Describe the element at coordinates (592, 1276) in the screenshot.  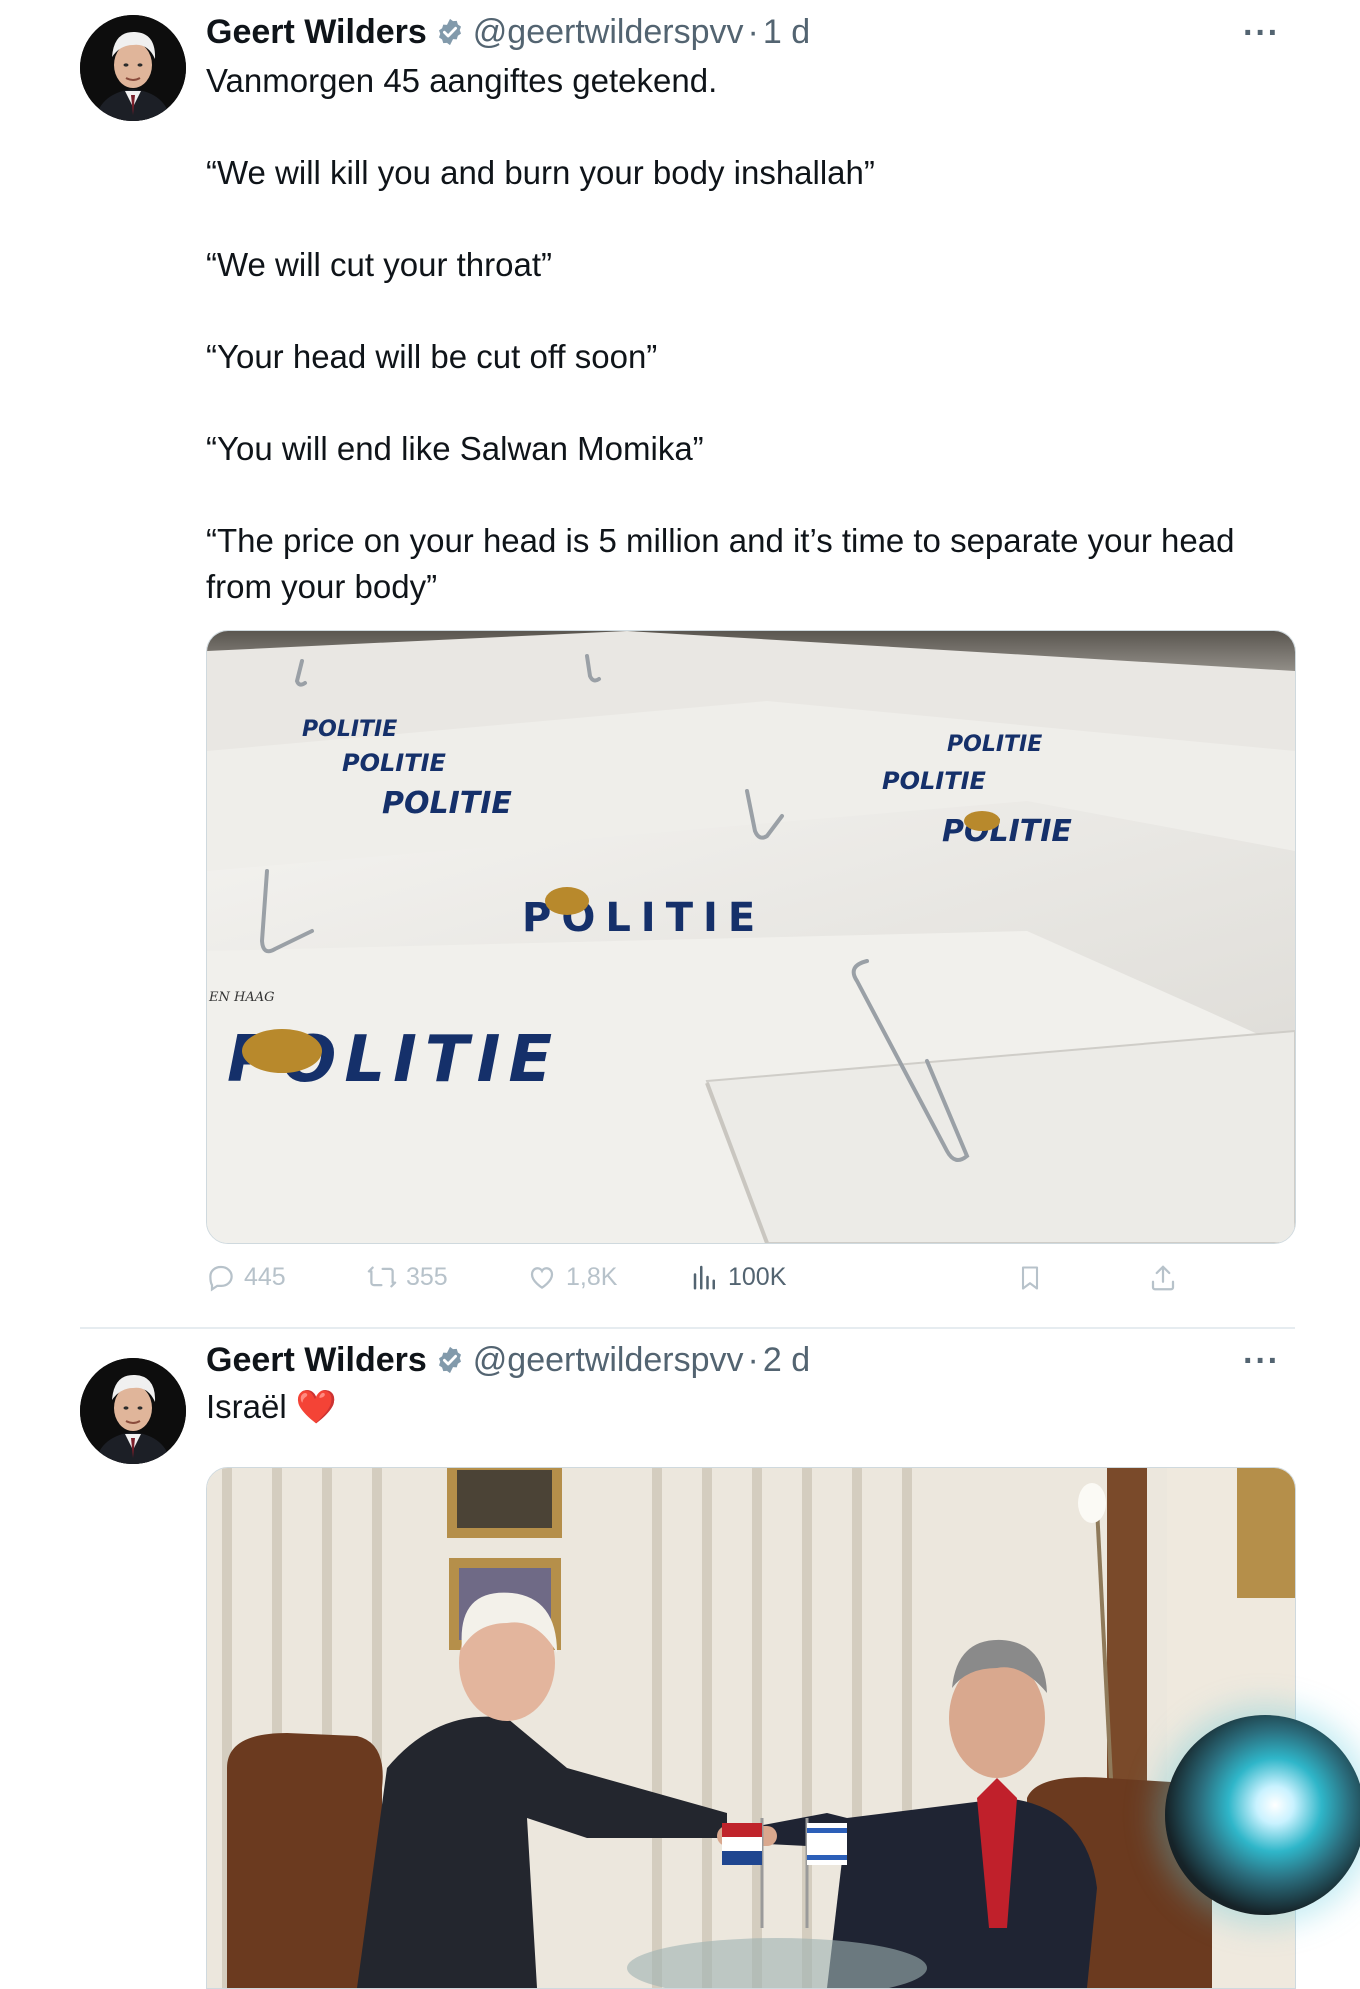
I see `like-count: 1,8K` at that location.